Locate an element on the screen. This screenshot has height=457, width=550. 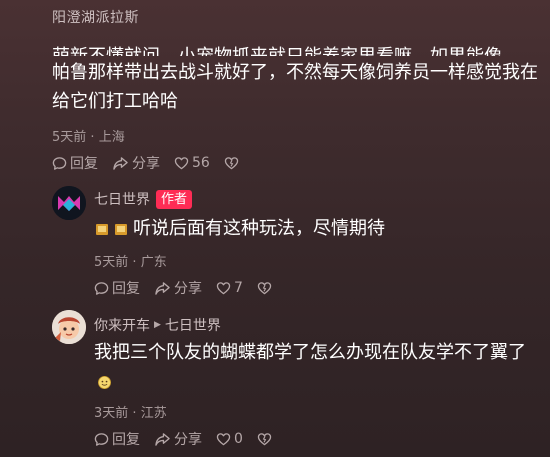
comment-text-partial: 萌新不懂就问，小宠物抓来就只能养家里看嘛，如果能像 is located at coordinates (277, 49).